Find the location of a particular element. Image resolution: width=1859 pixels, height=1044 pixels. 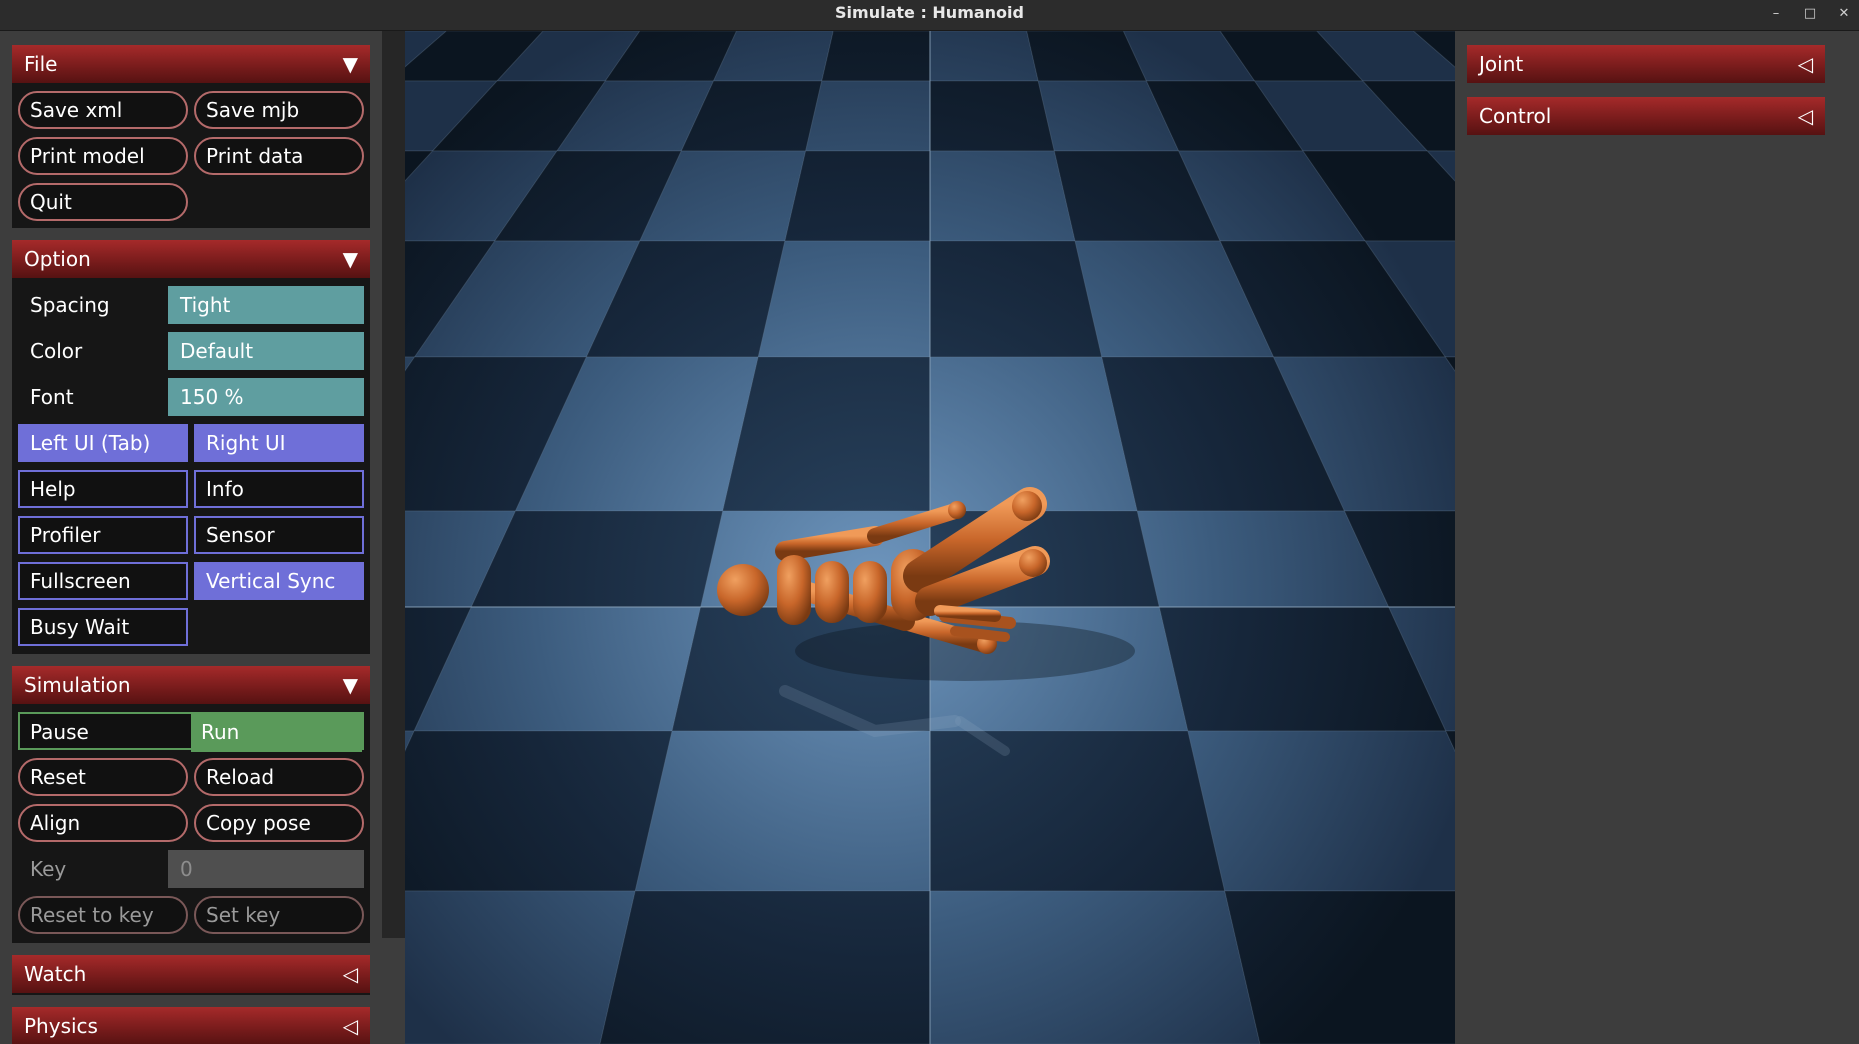

reload-button: Reload is located at coordinates (279, 777).